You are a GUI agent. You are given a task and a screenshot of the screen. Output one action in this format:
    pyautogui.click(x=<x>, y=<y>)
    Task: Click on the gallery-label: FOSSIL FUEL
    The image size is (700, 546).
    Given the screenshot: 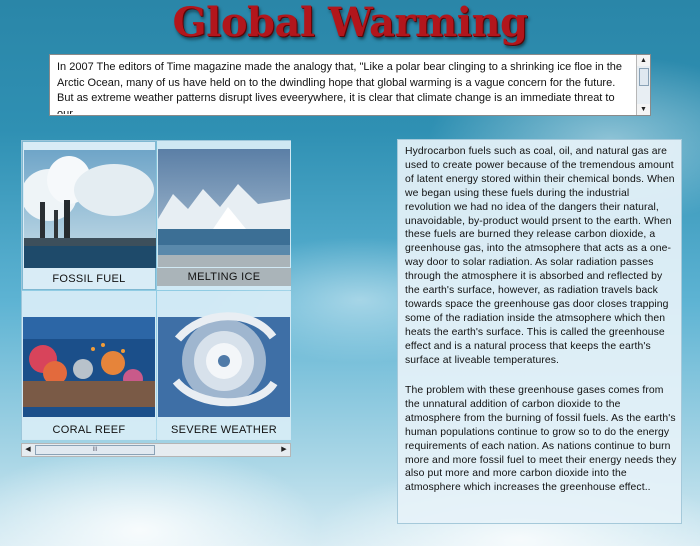 What is the action you would take?
    pyautogui.click(x=89, y=279)
    